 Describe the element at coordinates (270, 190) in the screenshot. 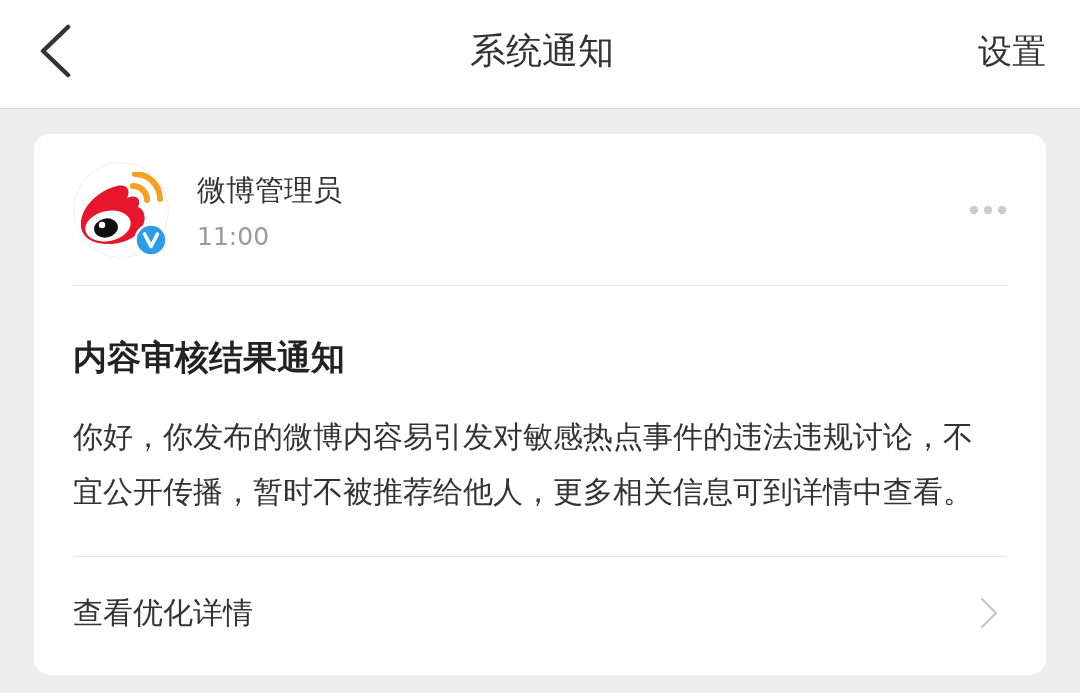

I see `sender-name: 微博管理员` at that location.